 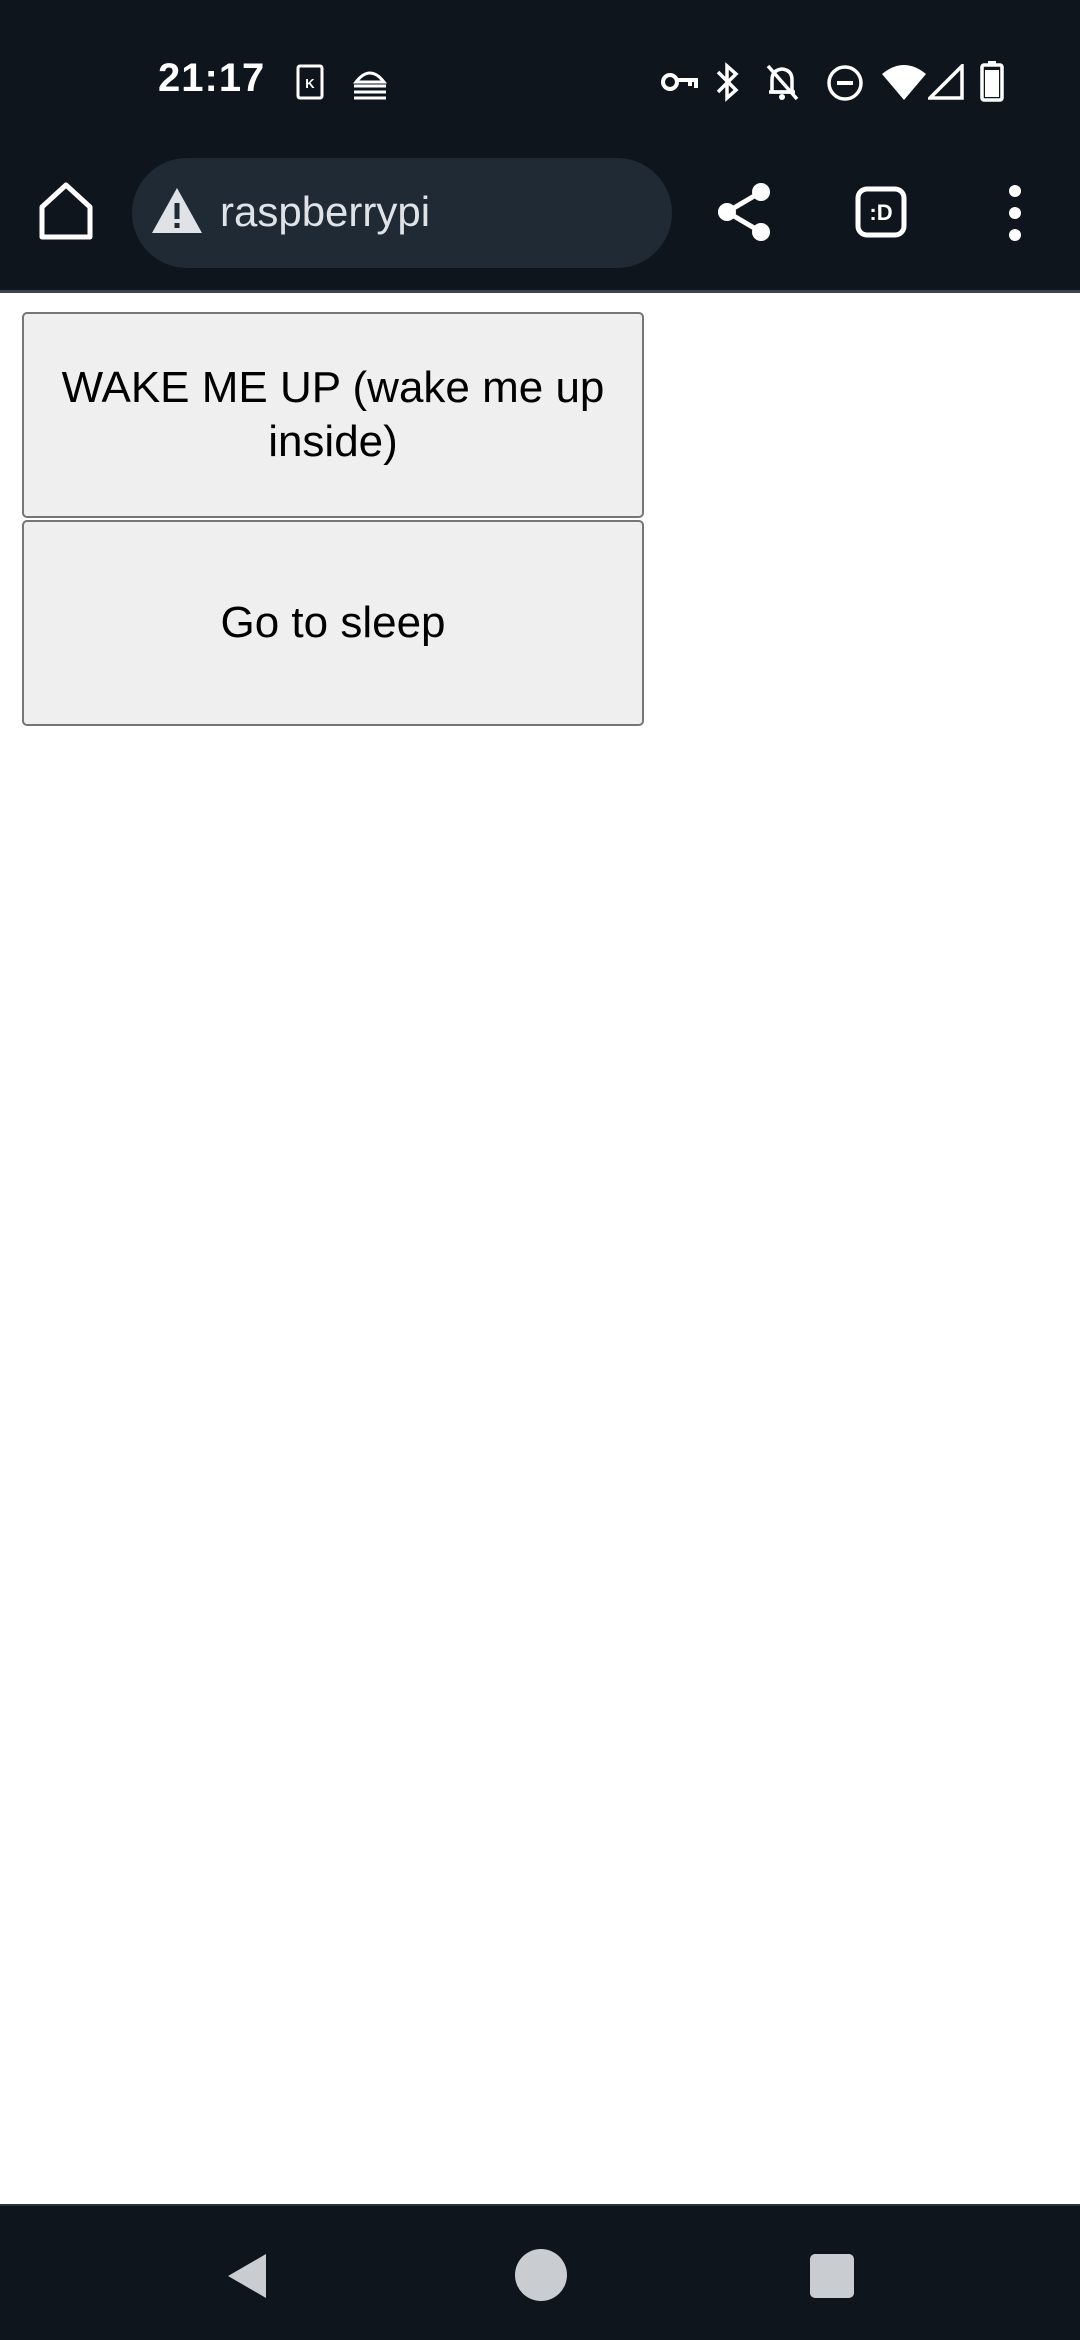 What do you see at coordinates (325, 212) in the screenshot?
I see `url-text: raspberrypi` at bounding box center [325, 212].